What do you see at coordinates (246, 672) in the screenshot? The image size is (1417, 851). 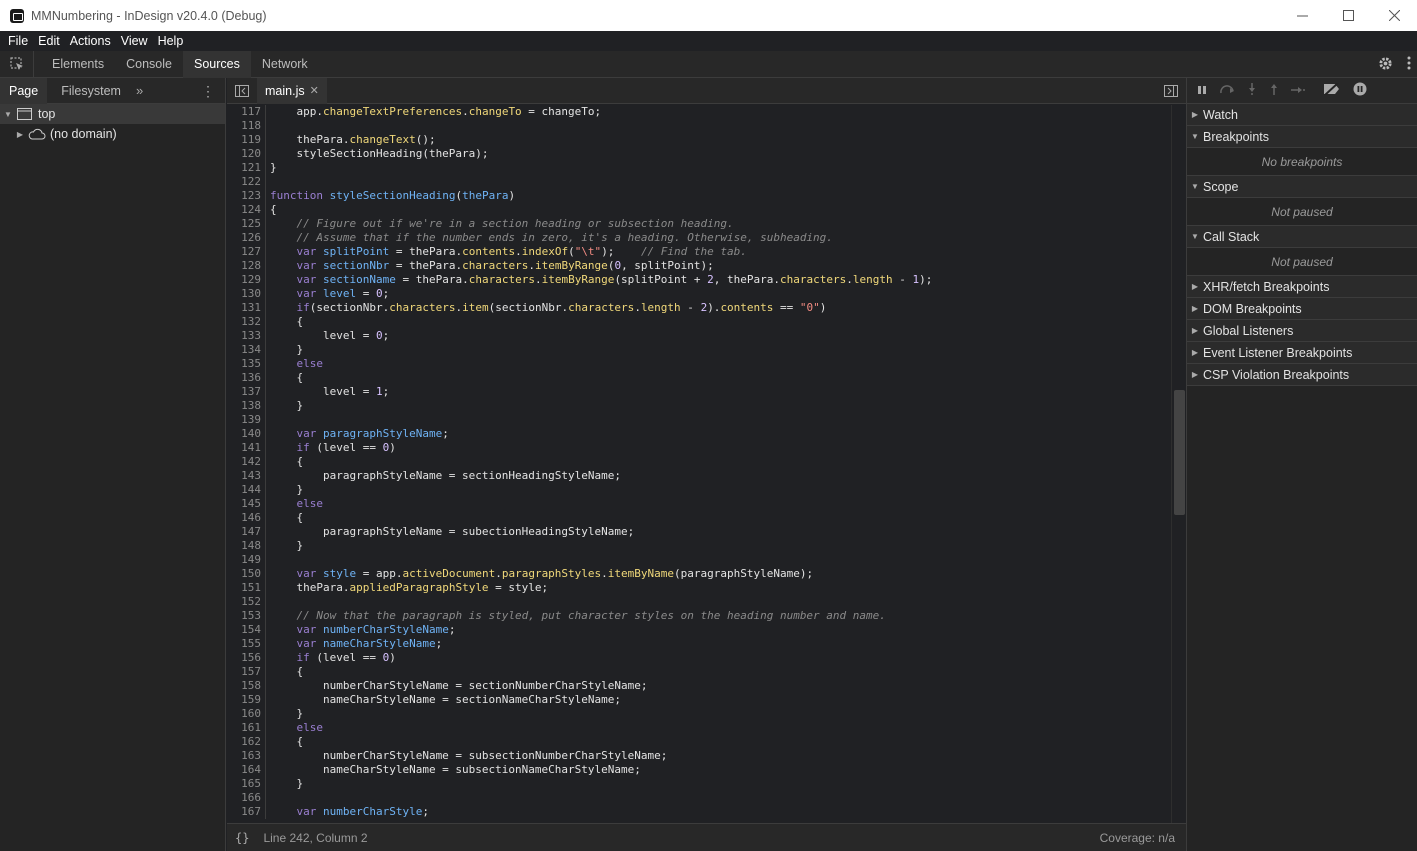 I see `line-number: 157` at bounding box center [246, 672].